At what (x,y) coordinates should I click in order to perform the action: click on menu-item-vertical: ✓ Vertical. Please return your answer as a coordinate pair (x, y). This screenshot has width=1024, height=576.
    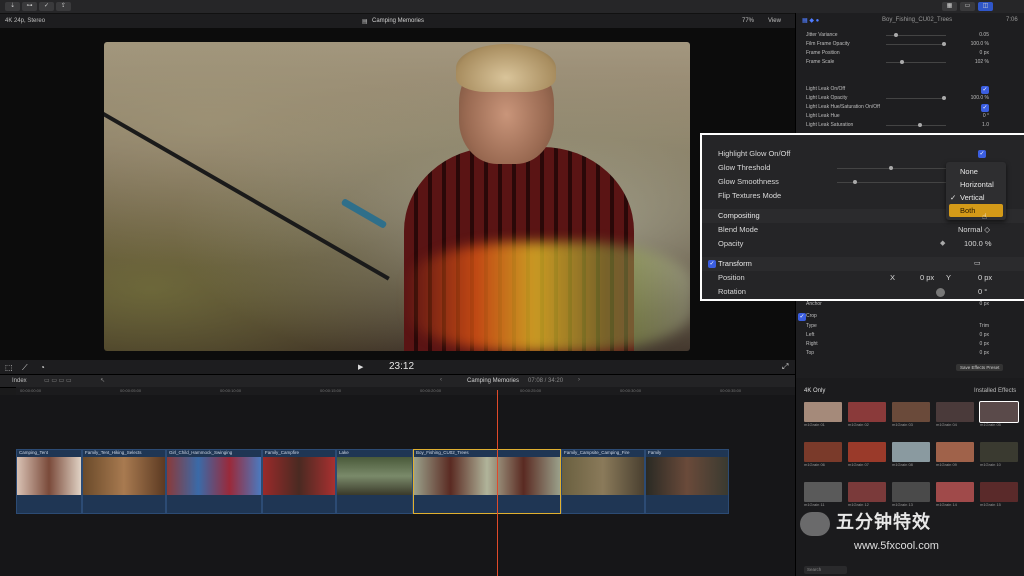
    Looking at the image, I should click on (976, 197).